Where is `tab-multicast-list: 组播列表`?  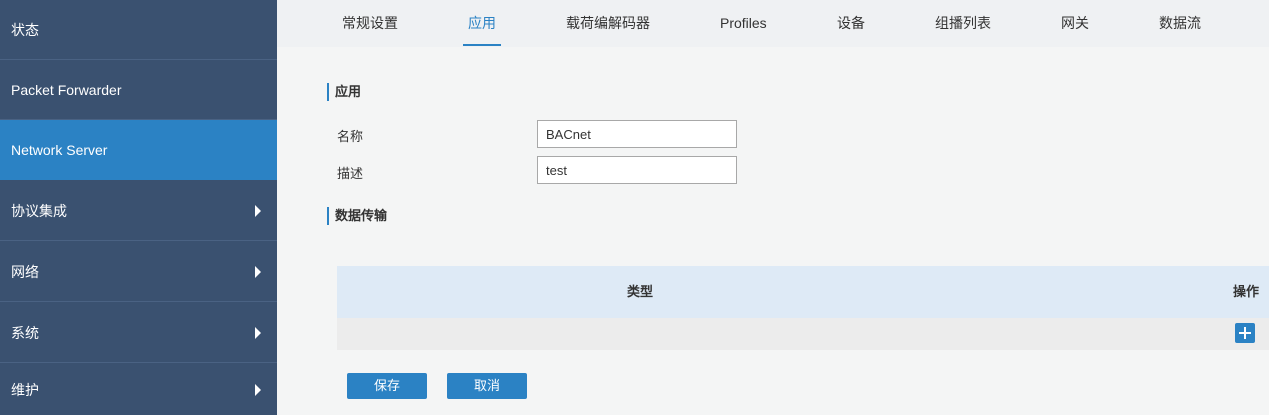 tab-multicast-list: 组播列表 is located at coordinates (963, 23).